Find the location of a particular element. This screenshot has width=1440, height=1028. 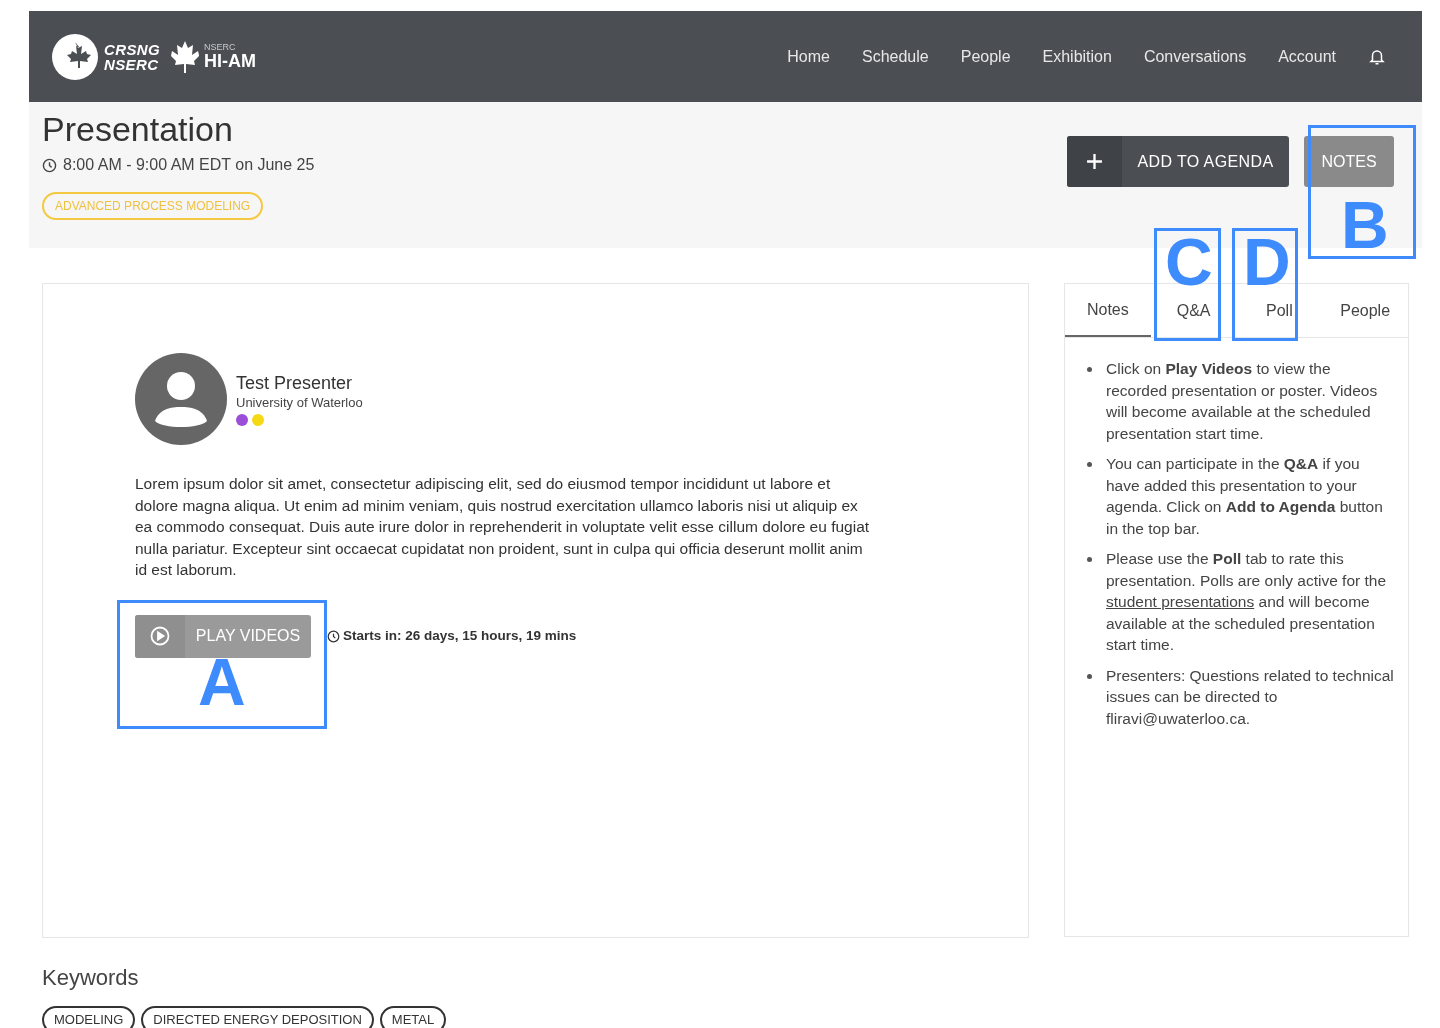

logo-text: CRSNG is located at coordinates (132, 49).